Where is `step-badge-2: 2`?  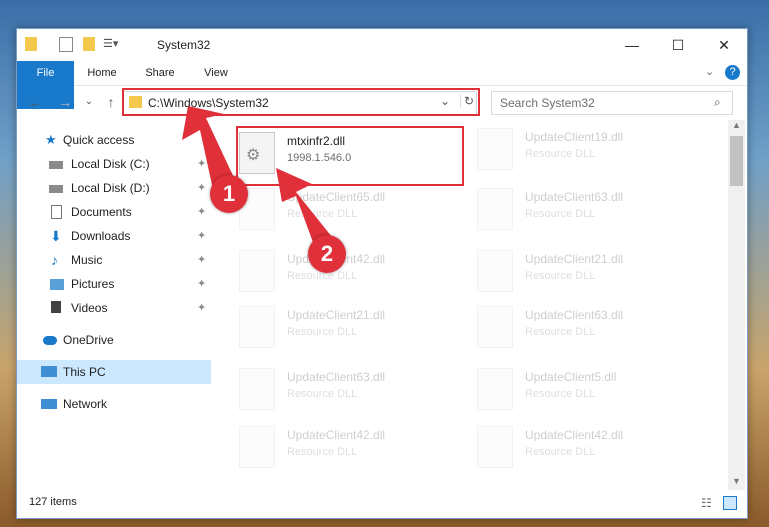 step-badge-2: 2 is located at coordinates (327, 254).